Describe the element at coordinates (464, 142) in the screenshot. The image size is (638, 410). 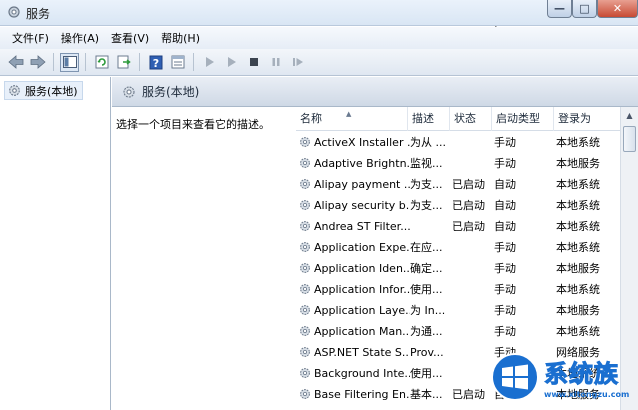
I see `table-row: ActiveX Installer ... 为从 ... 手动 本地系统` at that location.